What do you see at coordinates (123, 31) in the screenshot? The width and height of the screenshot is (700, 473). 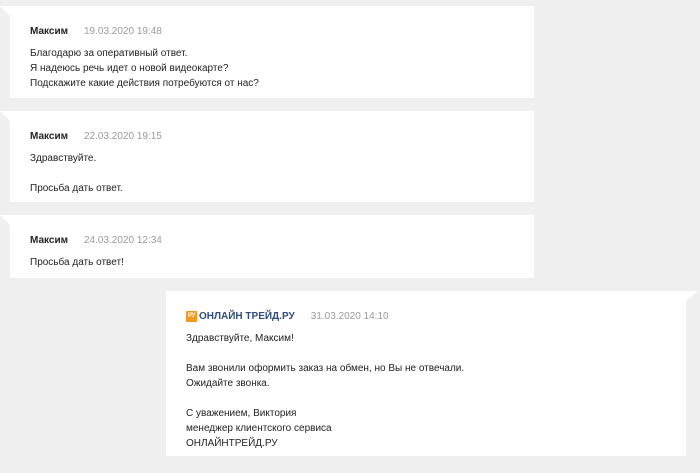 I see `message-timestamp: 19.03.2020 19:48` at bounding box center [123, 31].